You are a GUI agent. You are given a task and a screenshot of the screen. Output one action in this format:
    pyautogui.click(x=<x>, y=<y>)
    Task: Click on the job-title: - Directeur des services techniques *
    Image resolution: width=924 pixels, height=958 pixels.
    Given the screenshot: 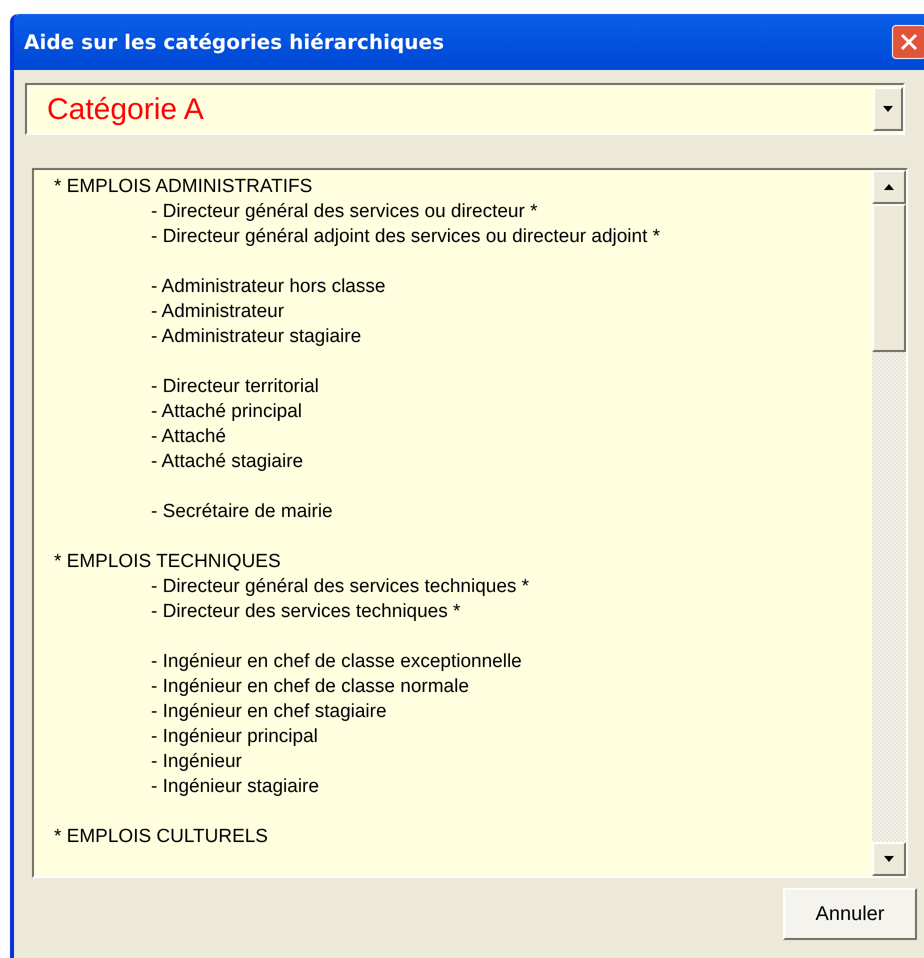 What is the action you would take?
    pyautogui.click(x=306, y=612)
    